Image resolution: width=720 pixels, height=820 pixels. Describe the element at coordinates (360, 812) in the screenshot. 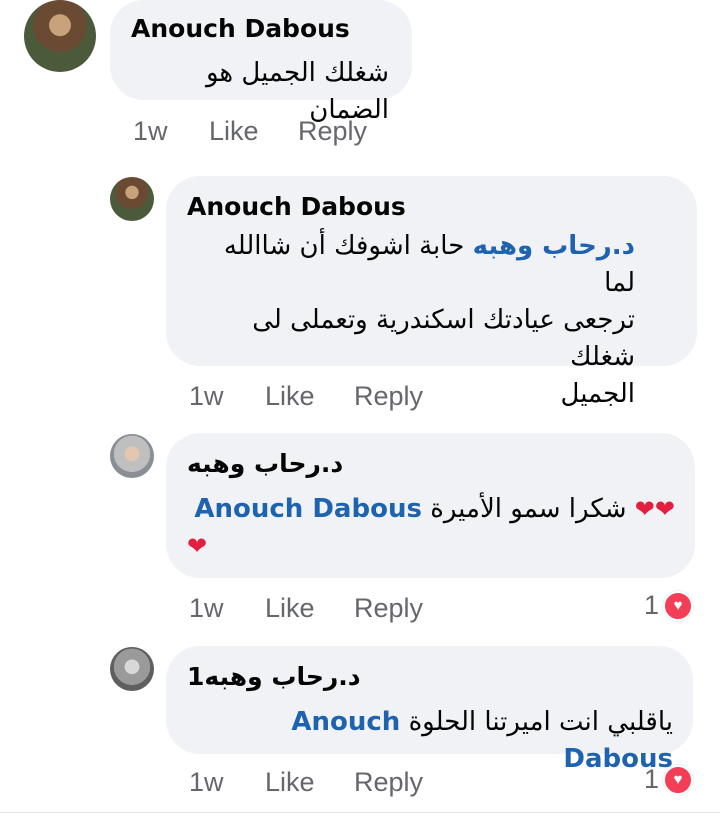

I see `bottom-divider` at that location.